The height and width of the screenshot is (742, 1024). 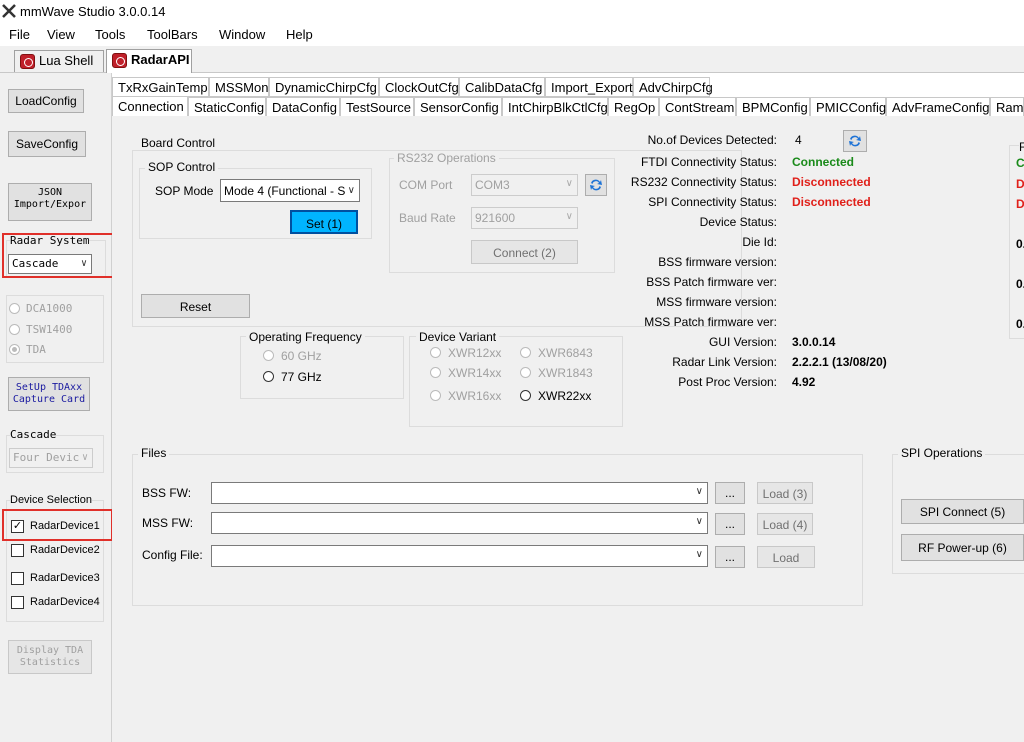 I want to click on radio-60ghz-label: 60 GHz, so click(x=301, y=356).